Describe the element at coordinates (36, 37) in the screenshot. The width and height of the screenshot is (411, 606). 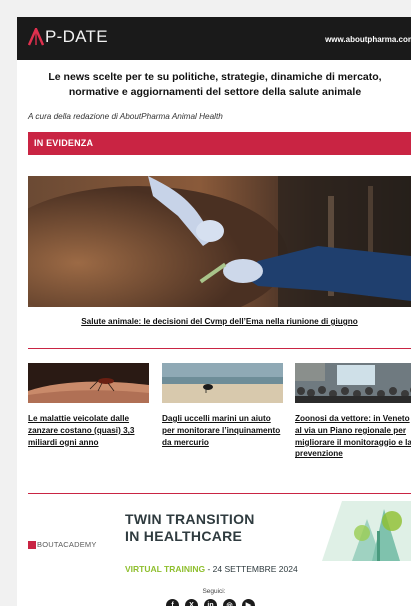
I see `ap-logo-mark-icon` at that location.